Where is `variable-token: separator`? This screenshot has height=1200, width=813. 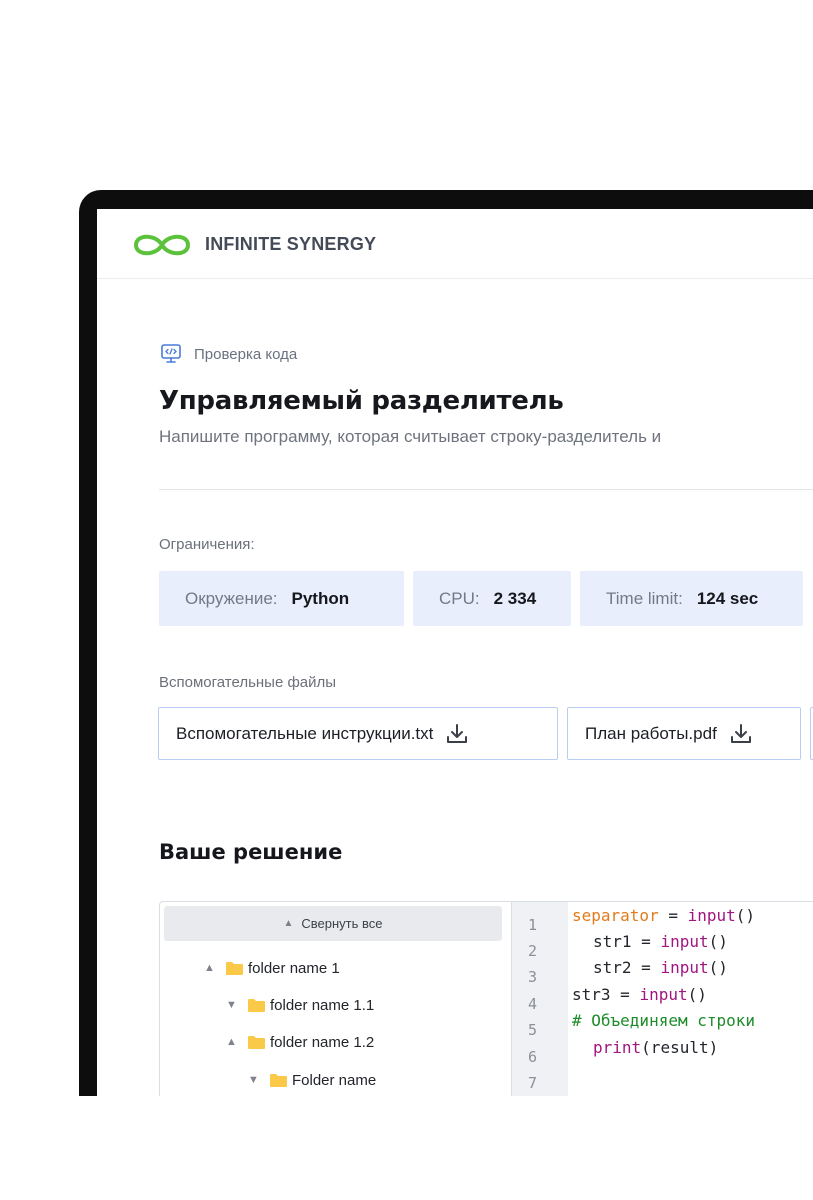
variable-token: separator is located at coordinates (615, 915).